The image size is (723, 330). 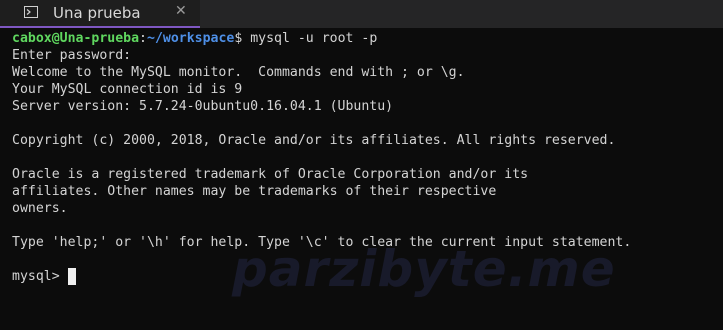 I want to click on watermark: parzibyte.me, so click(x=424, y=269).